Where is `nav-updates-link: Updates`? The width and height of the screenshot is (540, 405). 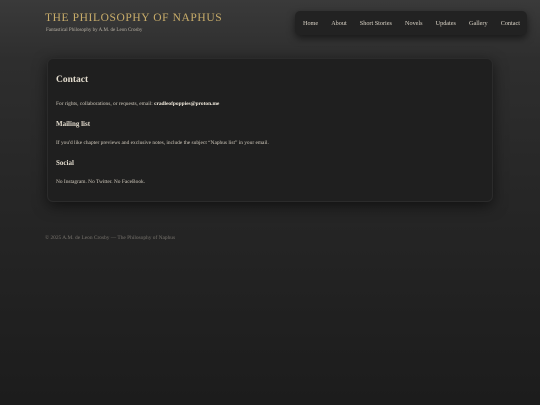 nav-updates-link: Updates is located at coordinates (446, 23).